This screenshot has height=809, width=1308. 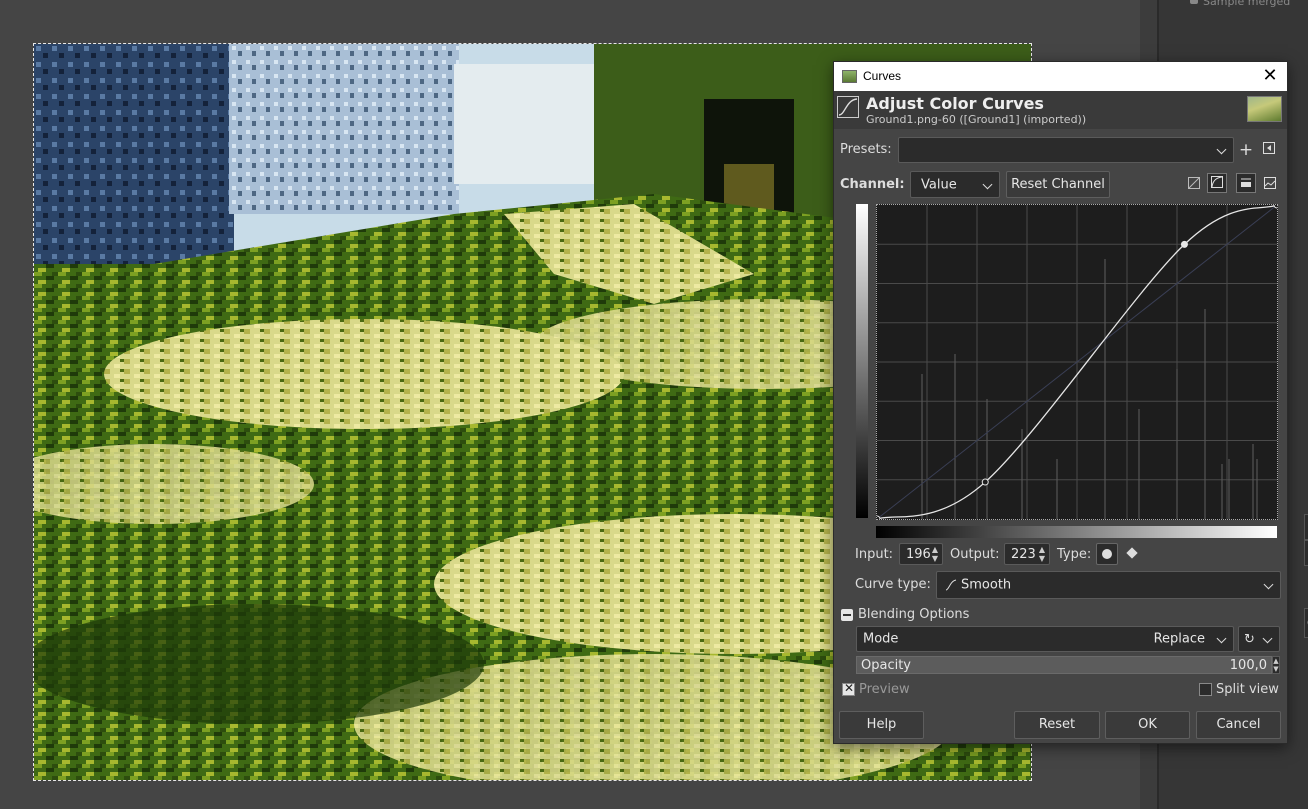 I want to click on sample-merged-label: Sample merged, so click(x=1247, y=4).